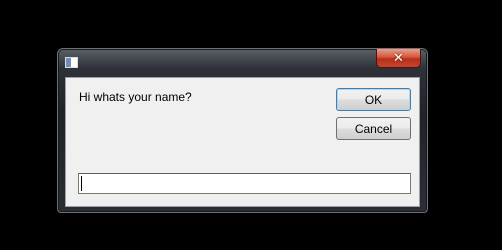 The height and width of the screenshot is (250, 502). Describe the element at coordinates (373, 128) in the screenshot. I see `cancel-button: Cancel` at that location.